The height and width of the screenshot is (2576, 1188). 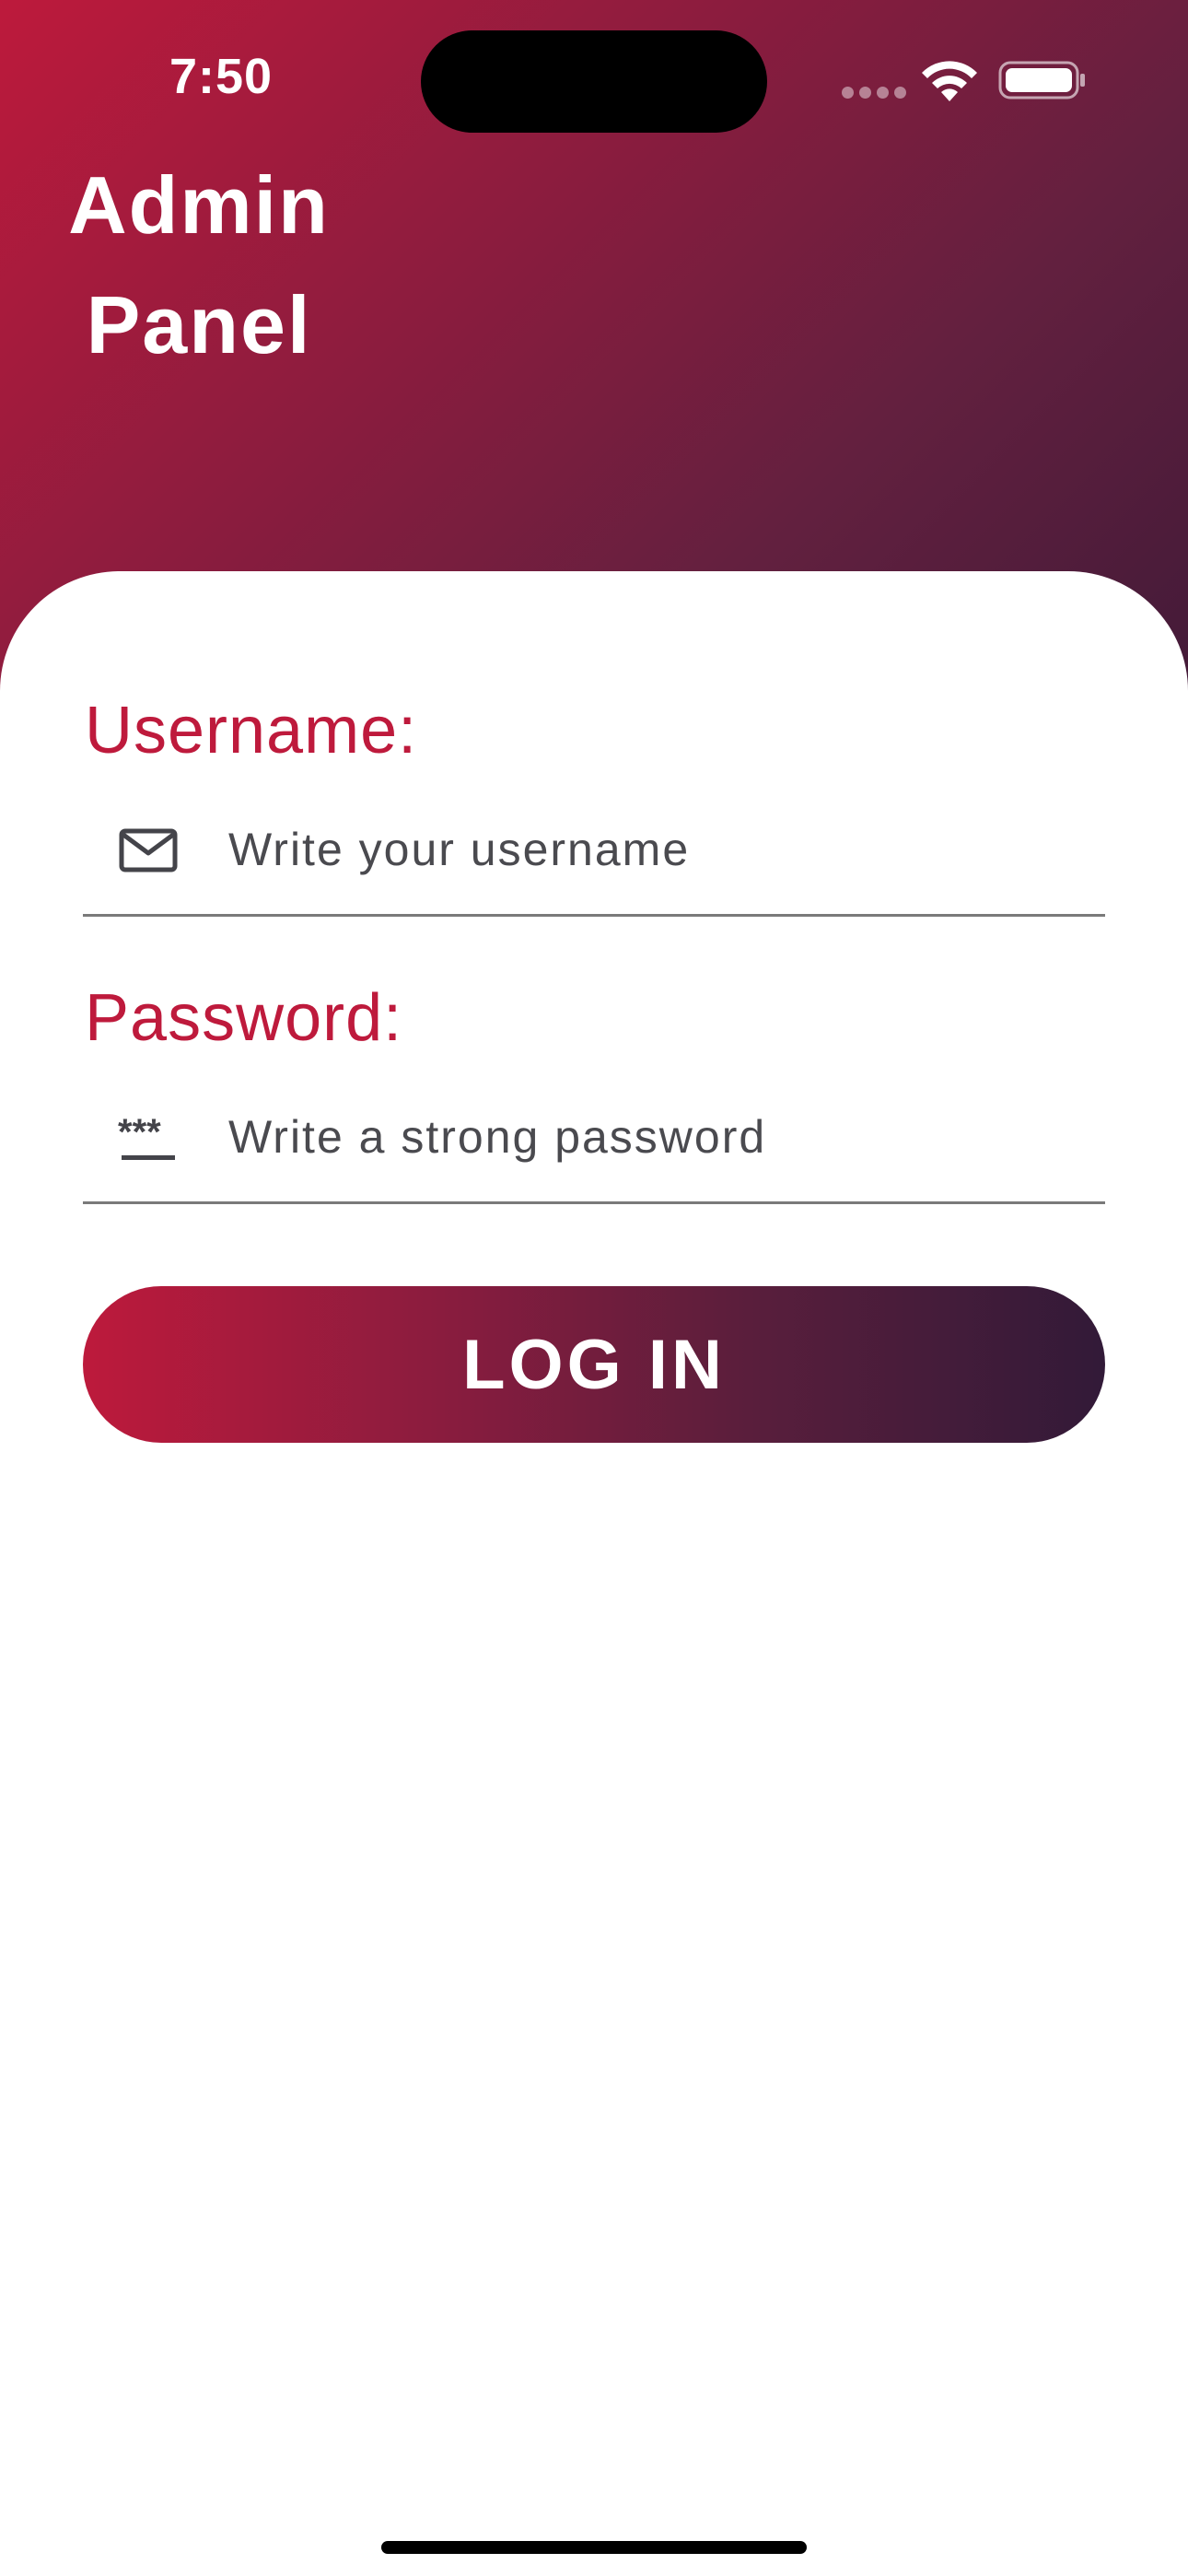 What do you see at coordinates (199, 324) in the screenshot?
I see `page-title-line2: Panel` at bounding box center [199, 324].